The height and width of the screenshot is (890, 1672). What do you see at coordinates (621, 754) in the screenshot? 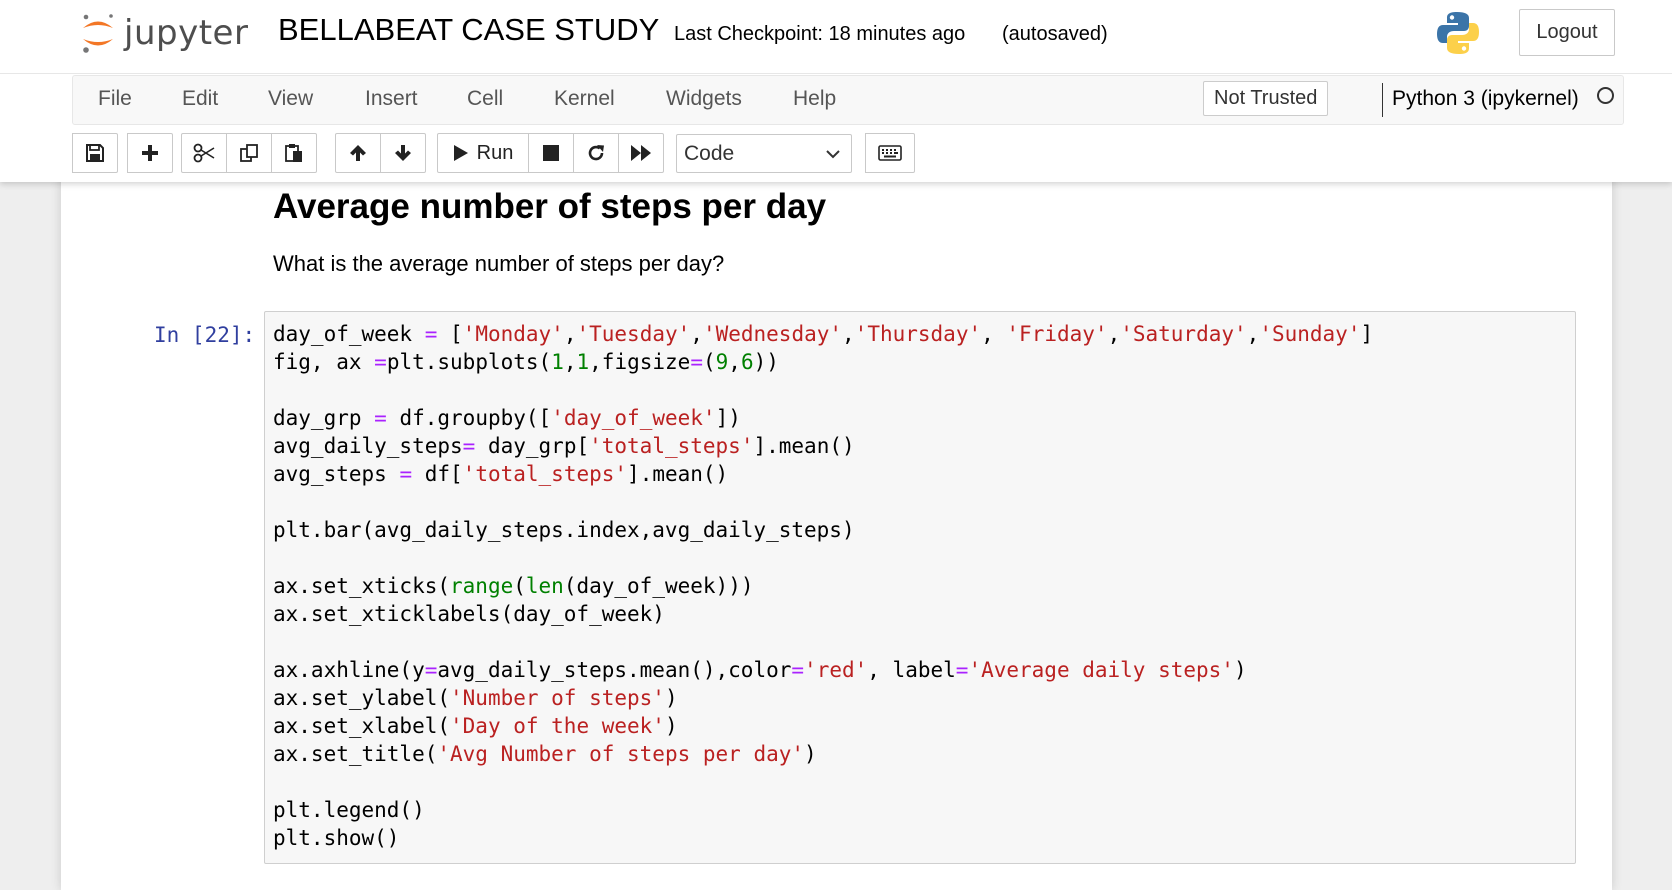
I see `string-literal: 'Avg Number of steps per day'` at bounding box center [621, 754].